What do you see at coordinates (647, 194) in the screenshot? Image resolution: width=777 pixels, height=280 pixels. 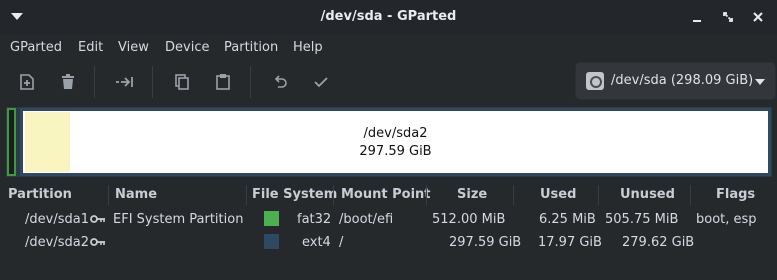 I see `header-unused: Unused` at bounding box center [647, 194].